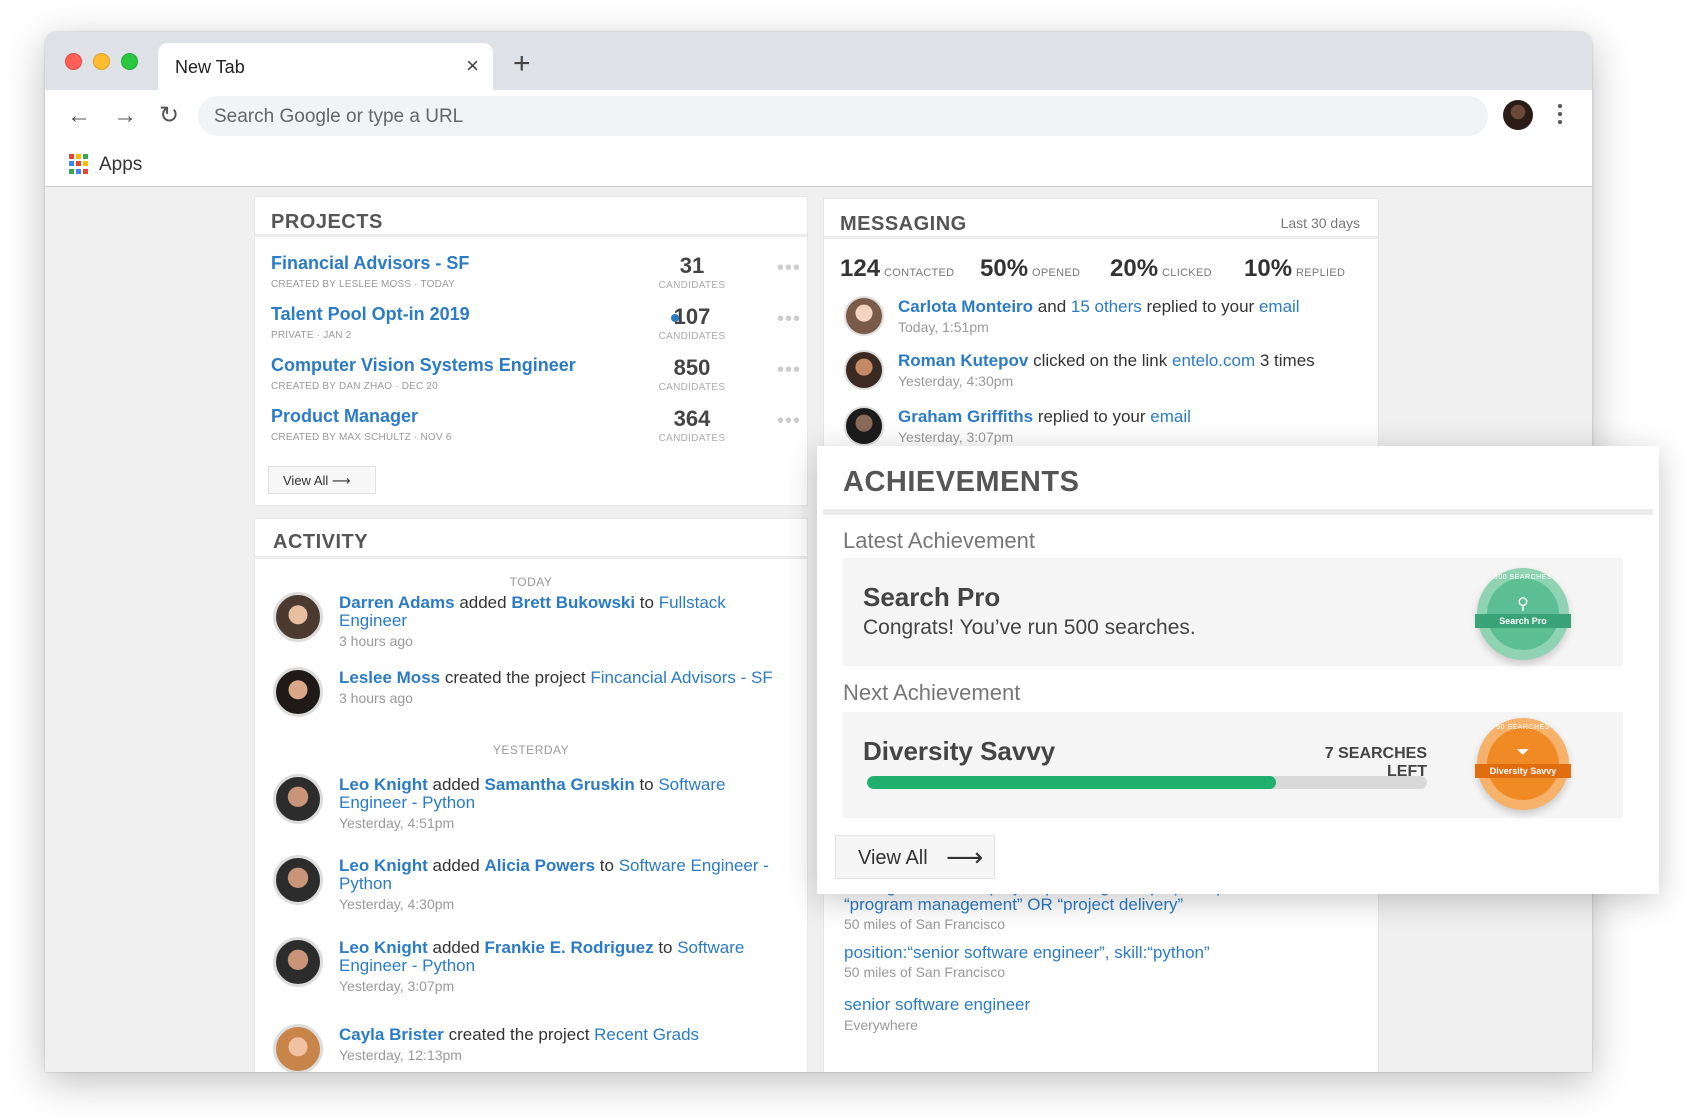 The image size is (1696, 1118). I want to click on stat-replied: 10% REPLIED, so click(1294, 269).